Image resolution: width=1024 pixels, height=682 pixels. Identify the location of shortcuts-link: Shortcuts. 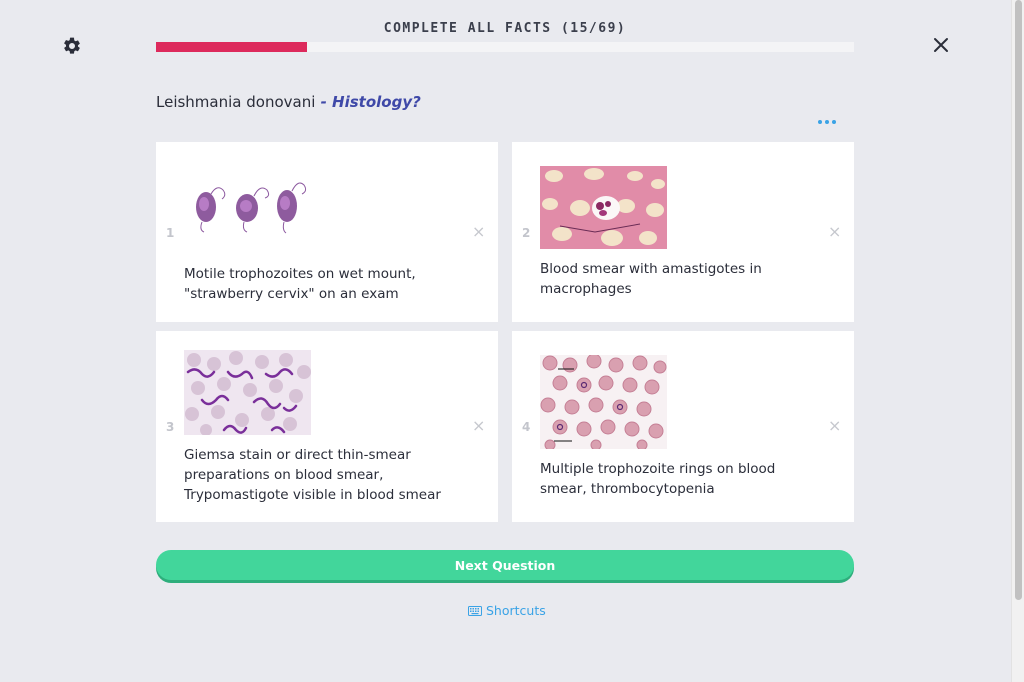
(507, 610).